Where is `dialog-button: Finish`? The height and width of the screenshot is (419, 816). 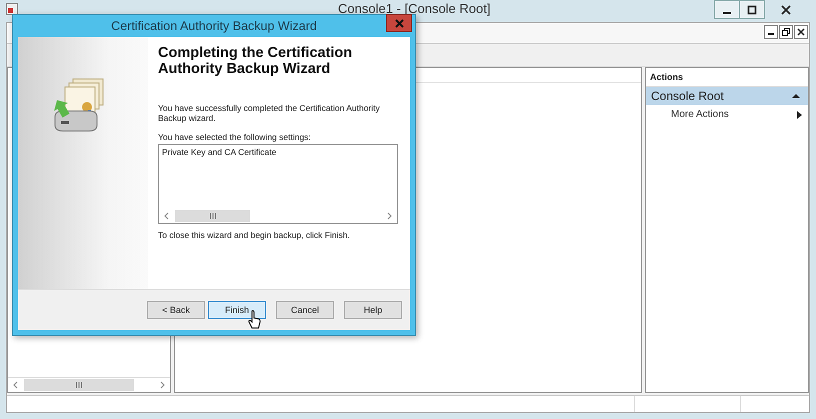
dialog-button: Finish is located at coordinates (237, 310).